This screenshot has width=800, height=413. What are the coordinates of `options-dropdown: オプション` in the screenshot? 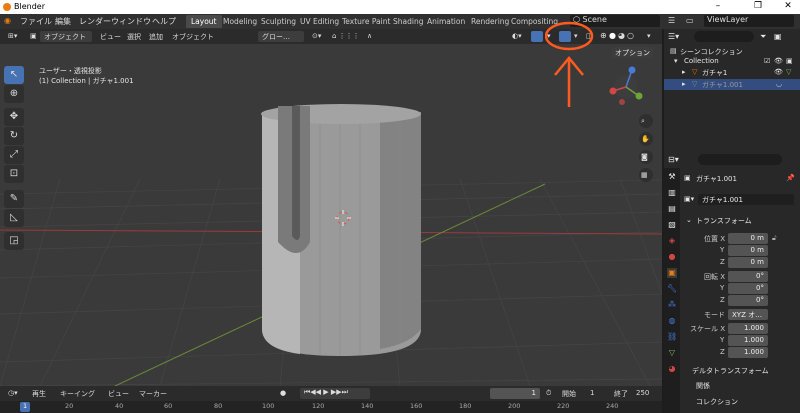 It's located at (632, 52).